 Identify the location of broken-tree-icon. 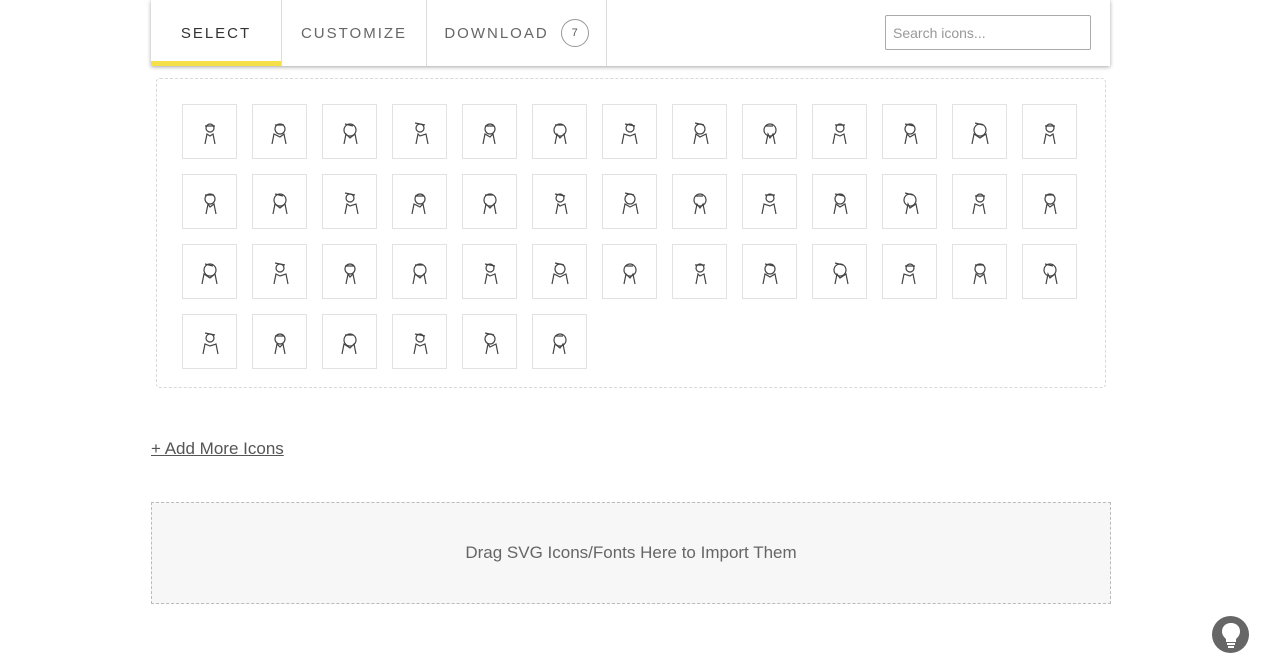
(210, 342).